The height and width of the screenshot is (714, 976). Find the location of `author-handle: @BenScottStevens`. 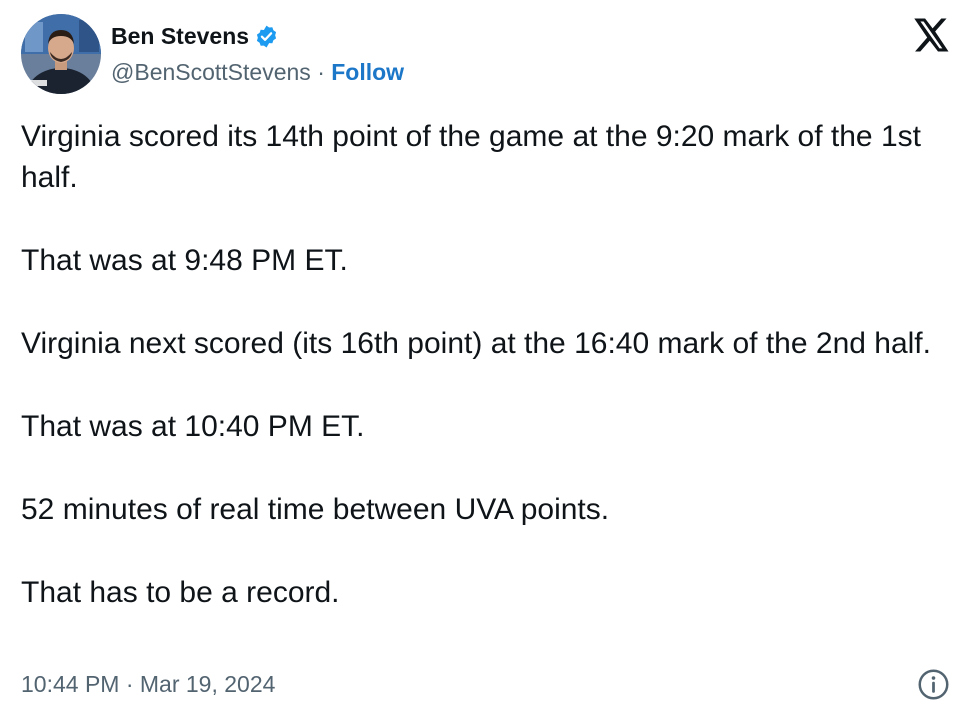

author-handle: @BenScottStevens is located at coordinates (211, 72).